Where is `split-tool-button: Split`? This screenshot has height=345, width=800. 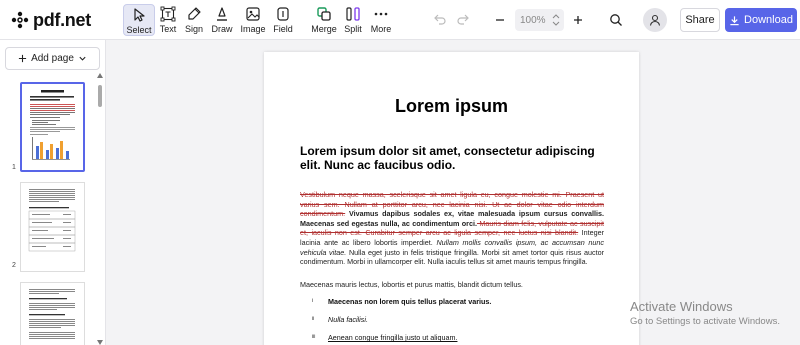 split-tool-button: Split is located at coordinates (353, 20).